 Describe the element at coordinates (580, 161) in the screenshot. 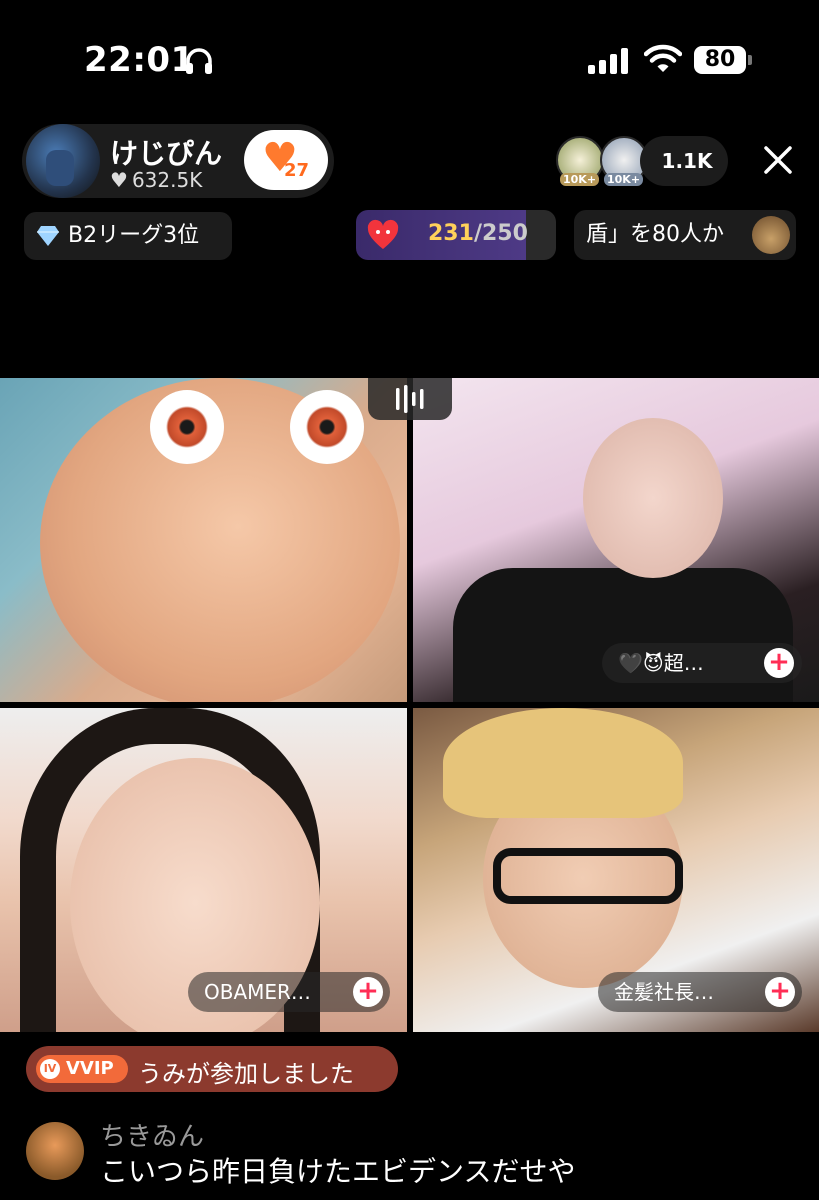

I see `viewer-avatar: 10K+` at that location.